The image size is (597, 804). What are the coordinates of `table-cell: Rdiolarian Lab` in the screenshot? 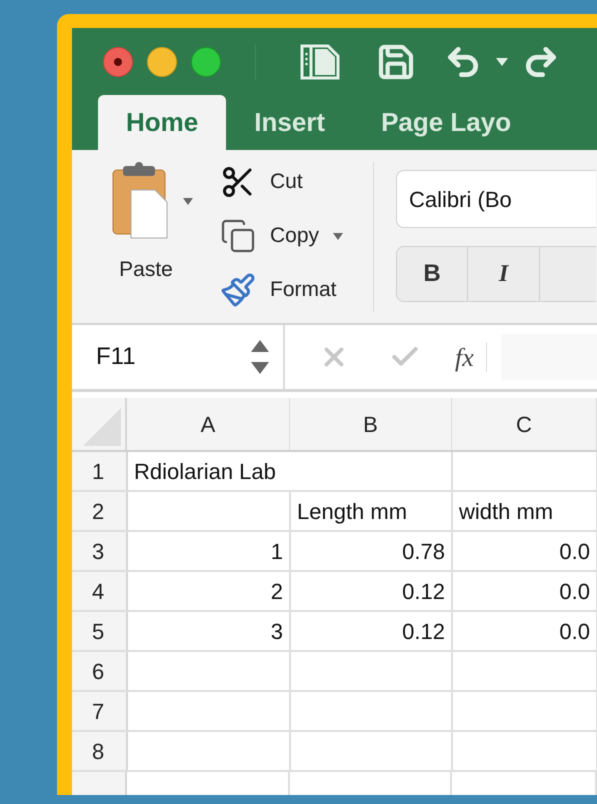 It's located at (209, 471).